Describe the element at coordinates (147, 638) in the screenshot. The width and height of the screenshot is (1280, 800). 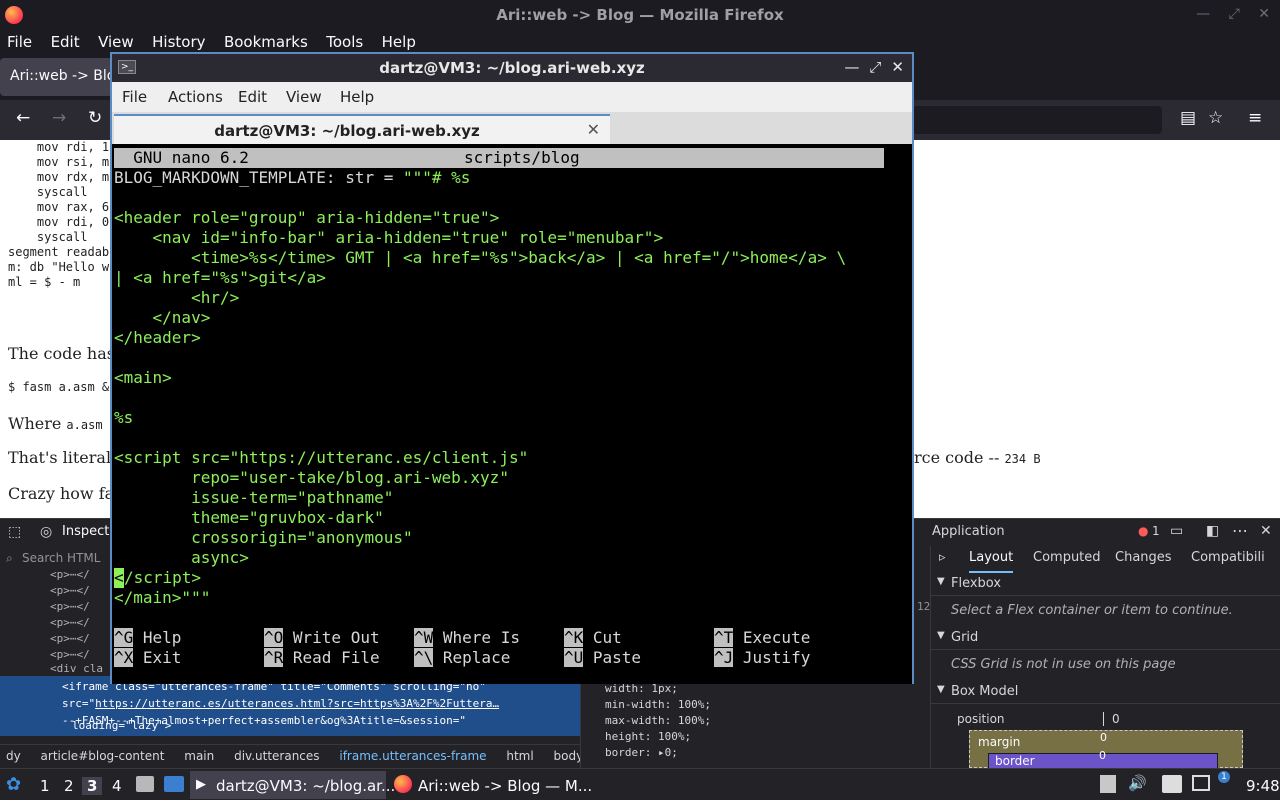
I see `nano-shortcut: ^G Help` at that location.